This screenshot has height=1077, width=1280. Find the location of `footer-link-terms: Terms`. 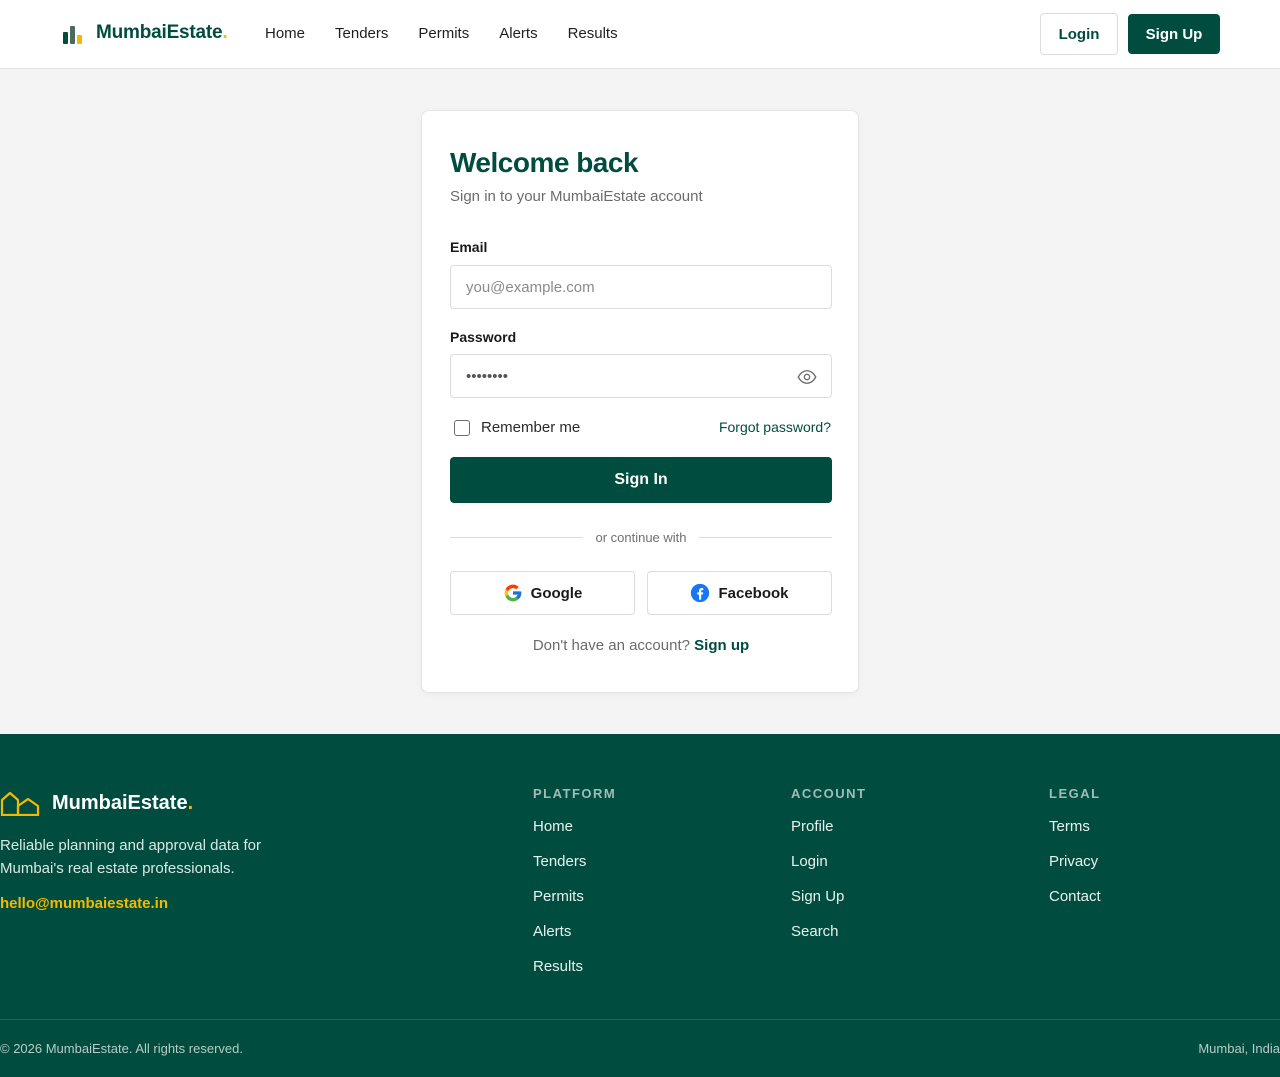

footer-link-terms: Terms is located at coordinates (1075, 835).